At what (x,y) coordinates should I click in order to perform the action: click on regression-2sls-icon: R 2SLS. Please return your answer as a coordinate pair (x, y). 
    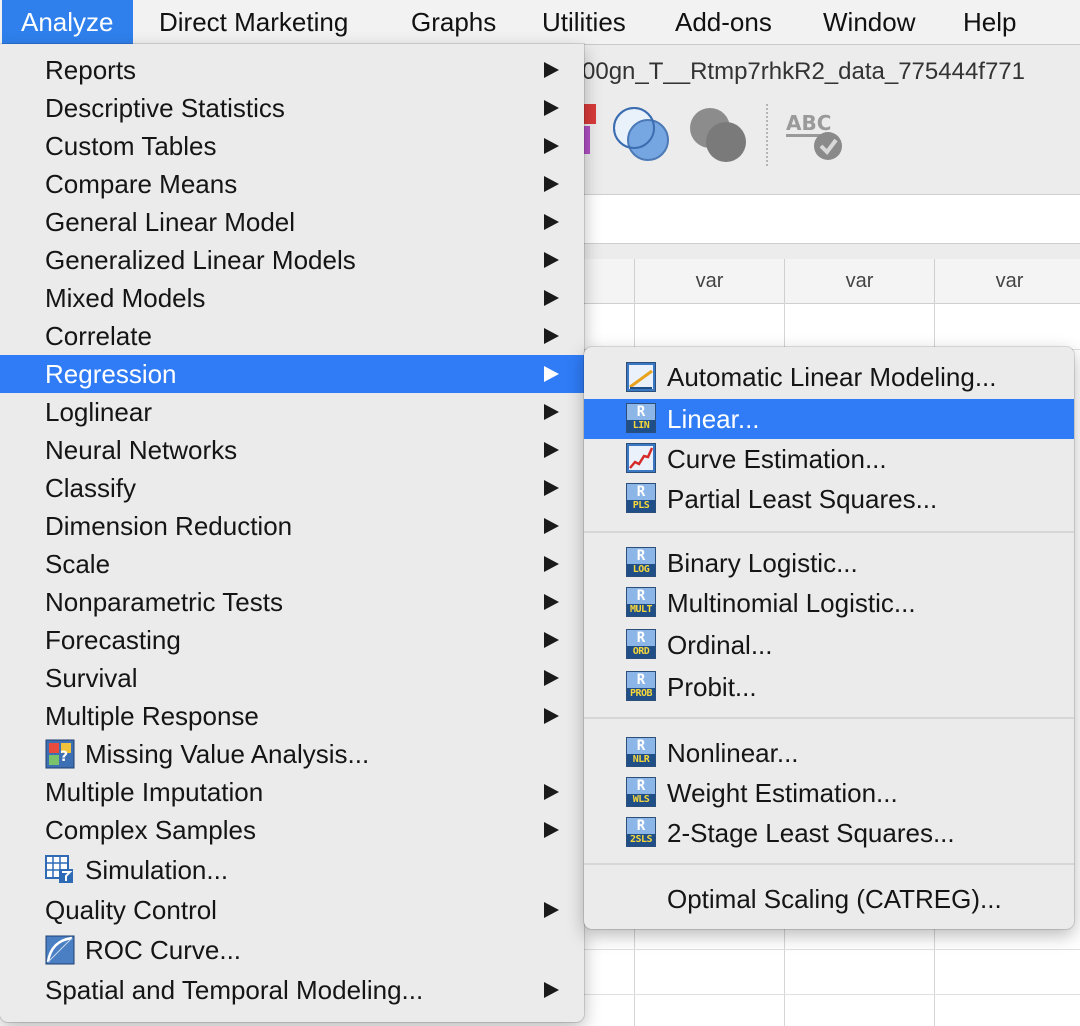
    Looking at the image, I should click on (641, 832).